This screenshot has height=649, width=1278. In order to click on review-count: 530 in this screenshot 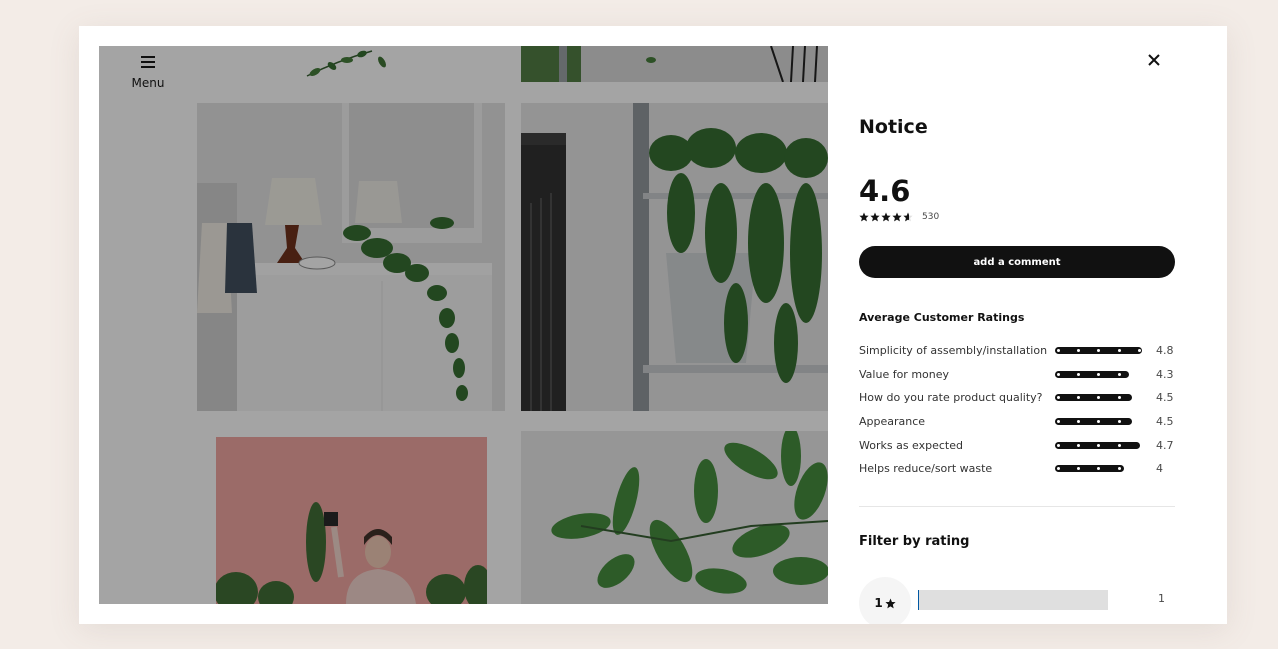, I will do `click(931, 217)`.